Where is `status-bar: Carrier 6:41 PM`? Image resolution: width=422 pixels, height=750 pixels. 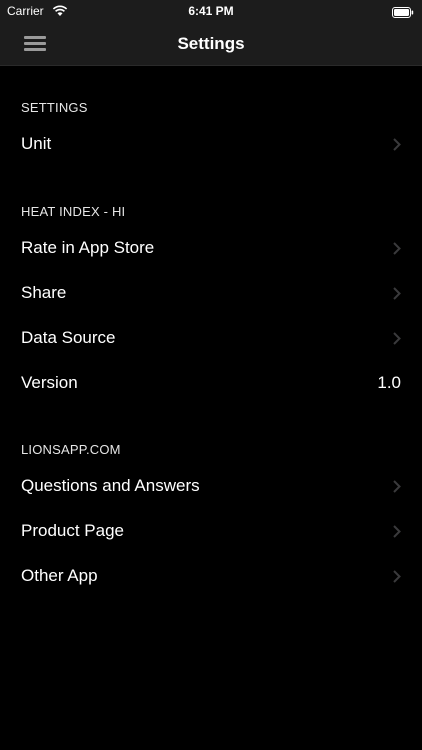 status-bar: Carrier 6:41 PM is located at coordinates (211, 11).